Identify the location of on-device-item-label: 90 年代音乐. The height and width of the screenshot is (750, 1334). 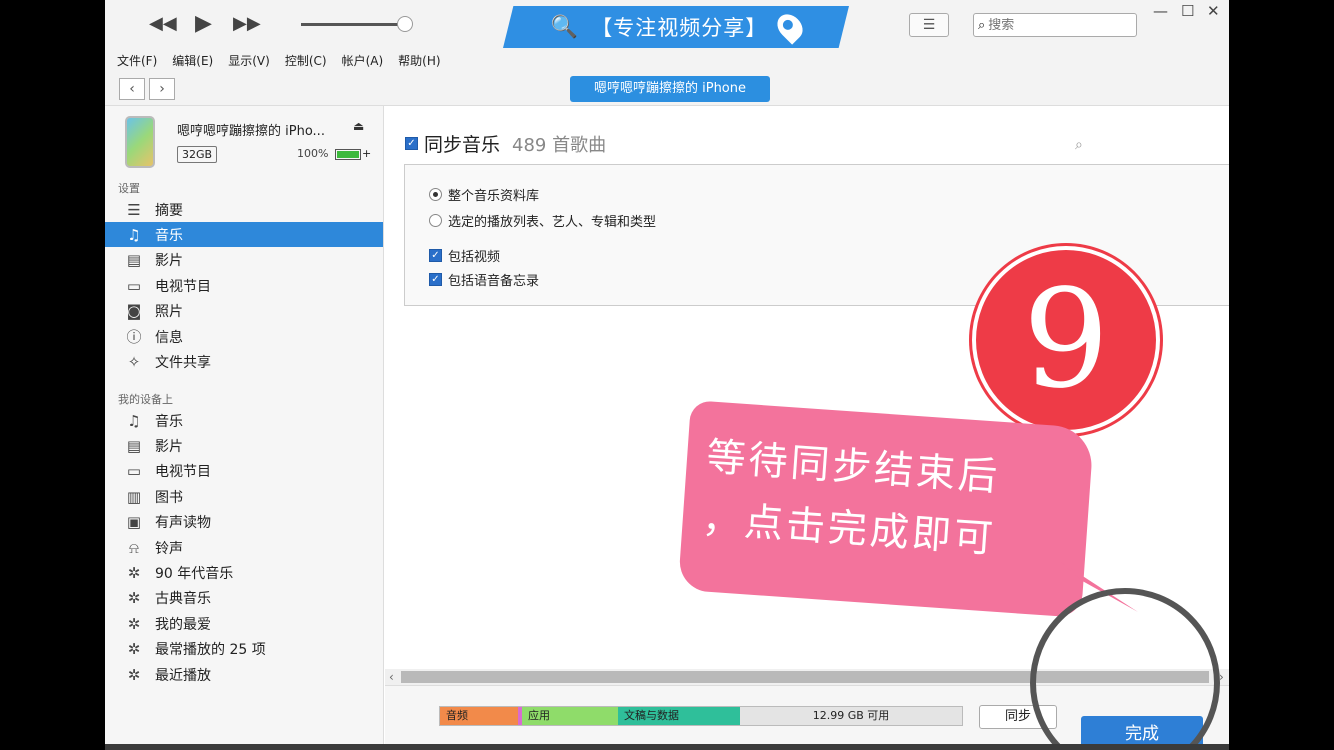
(194, 573).